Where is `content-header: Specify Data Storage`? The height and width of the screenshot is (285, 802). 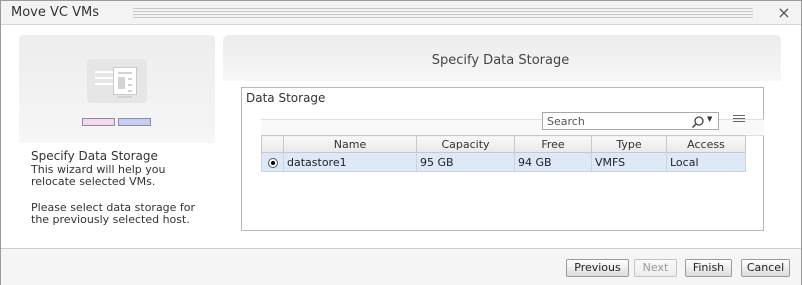
content-header: Specify Data Storage is located at coordinates (502, 58).